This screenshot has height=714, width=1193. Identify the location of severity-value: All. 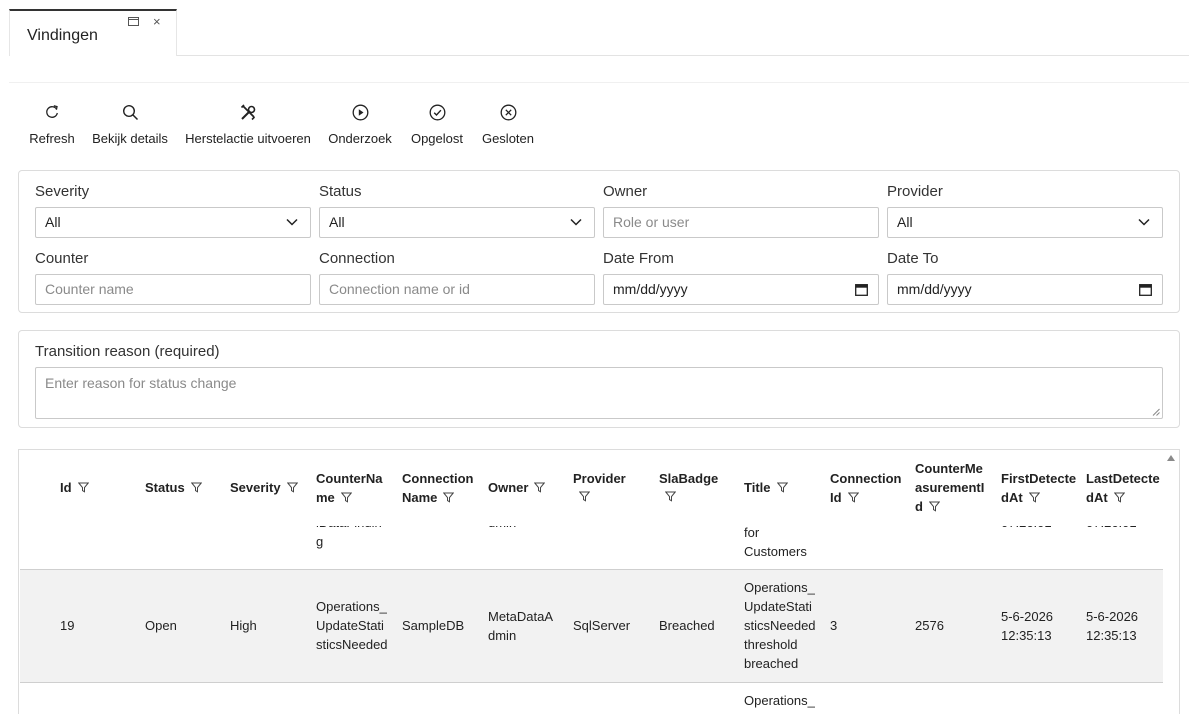
(53, 222).